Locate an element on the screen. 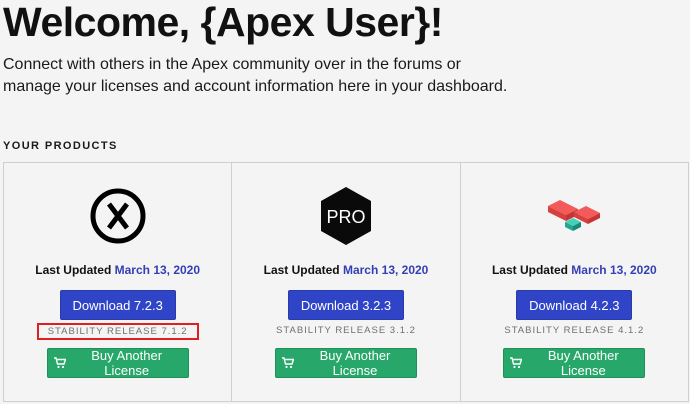 The height and width of the screenshot is (404, 690). stability-release-label: STABILITY RELEASE 3.1.2 is located at coordinates (346, 330).